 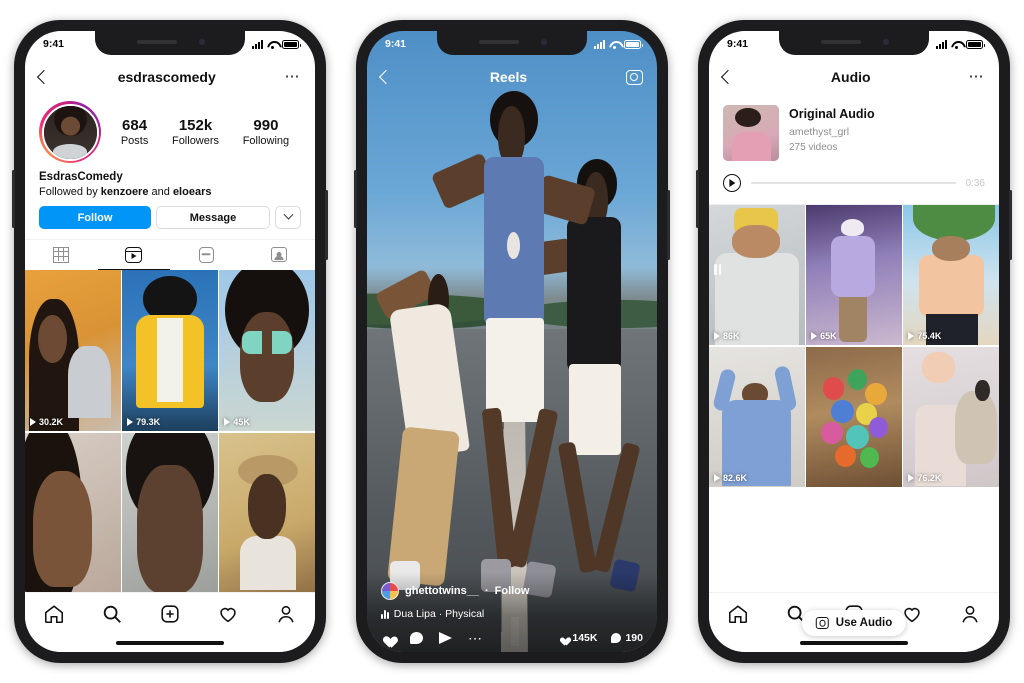 I want to click on following-count: 990, so click(x=266, y=125).